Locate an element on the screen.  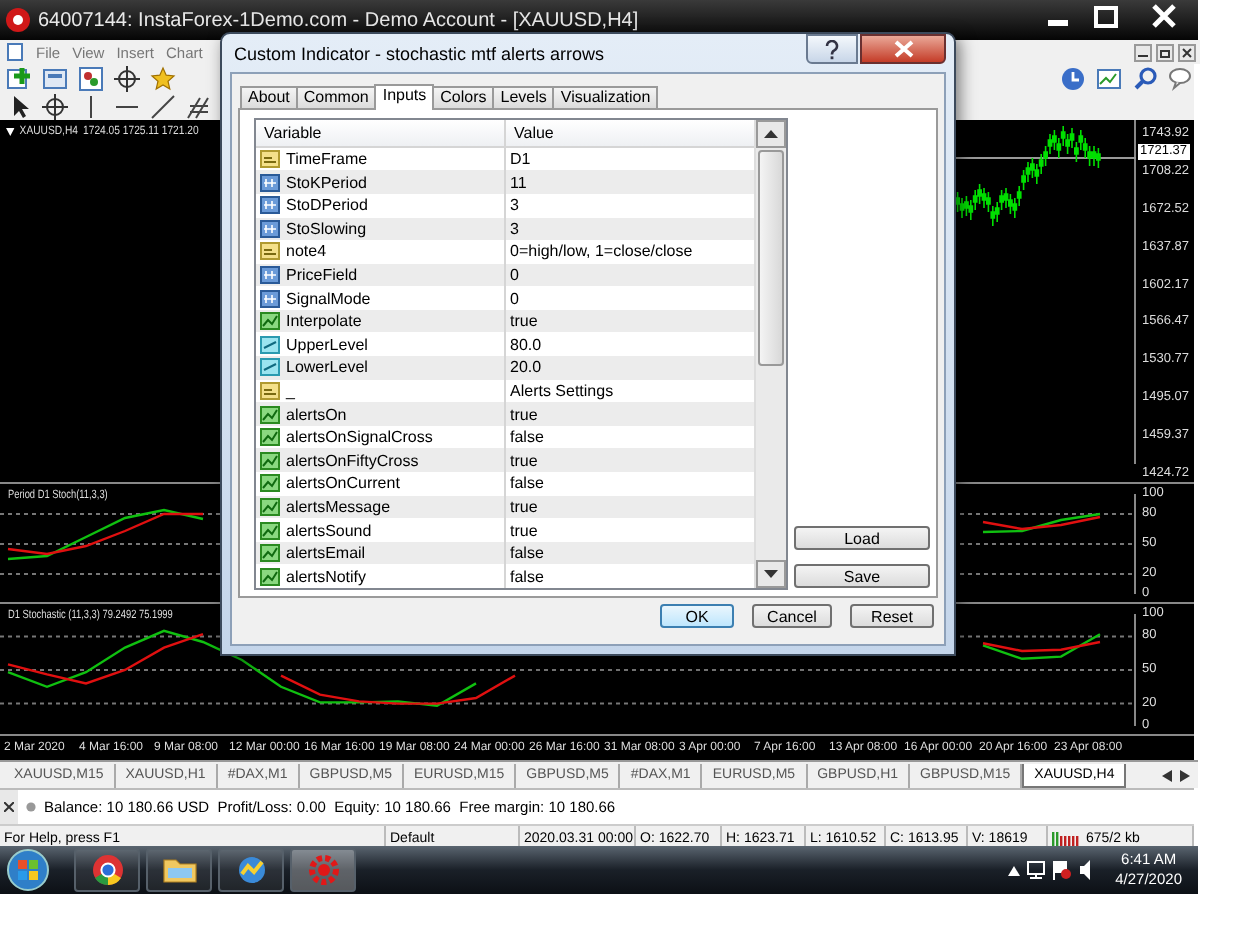
dialog-tab: Common is located at coordinates (336, 97).